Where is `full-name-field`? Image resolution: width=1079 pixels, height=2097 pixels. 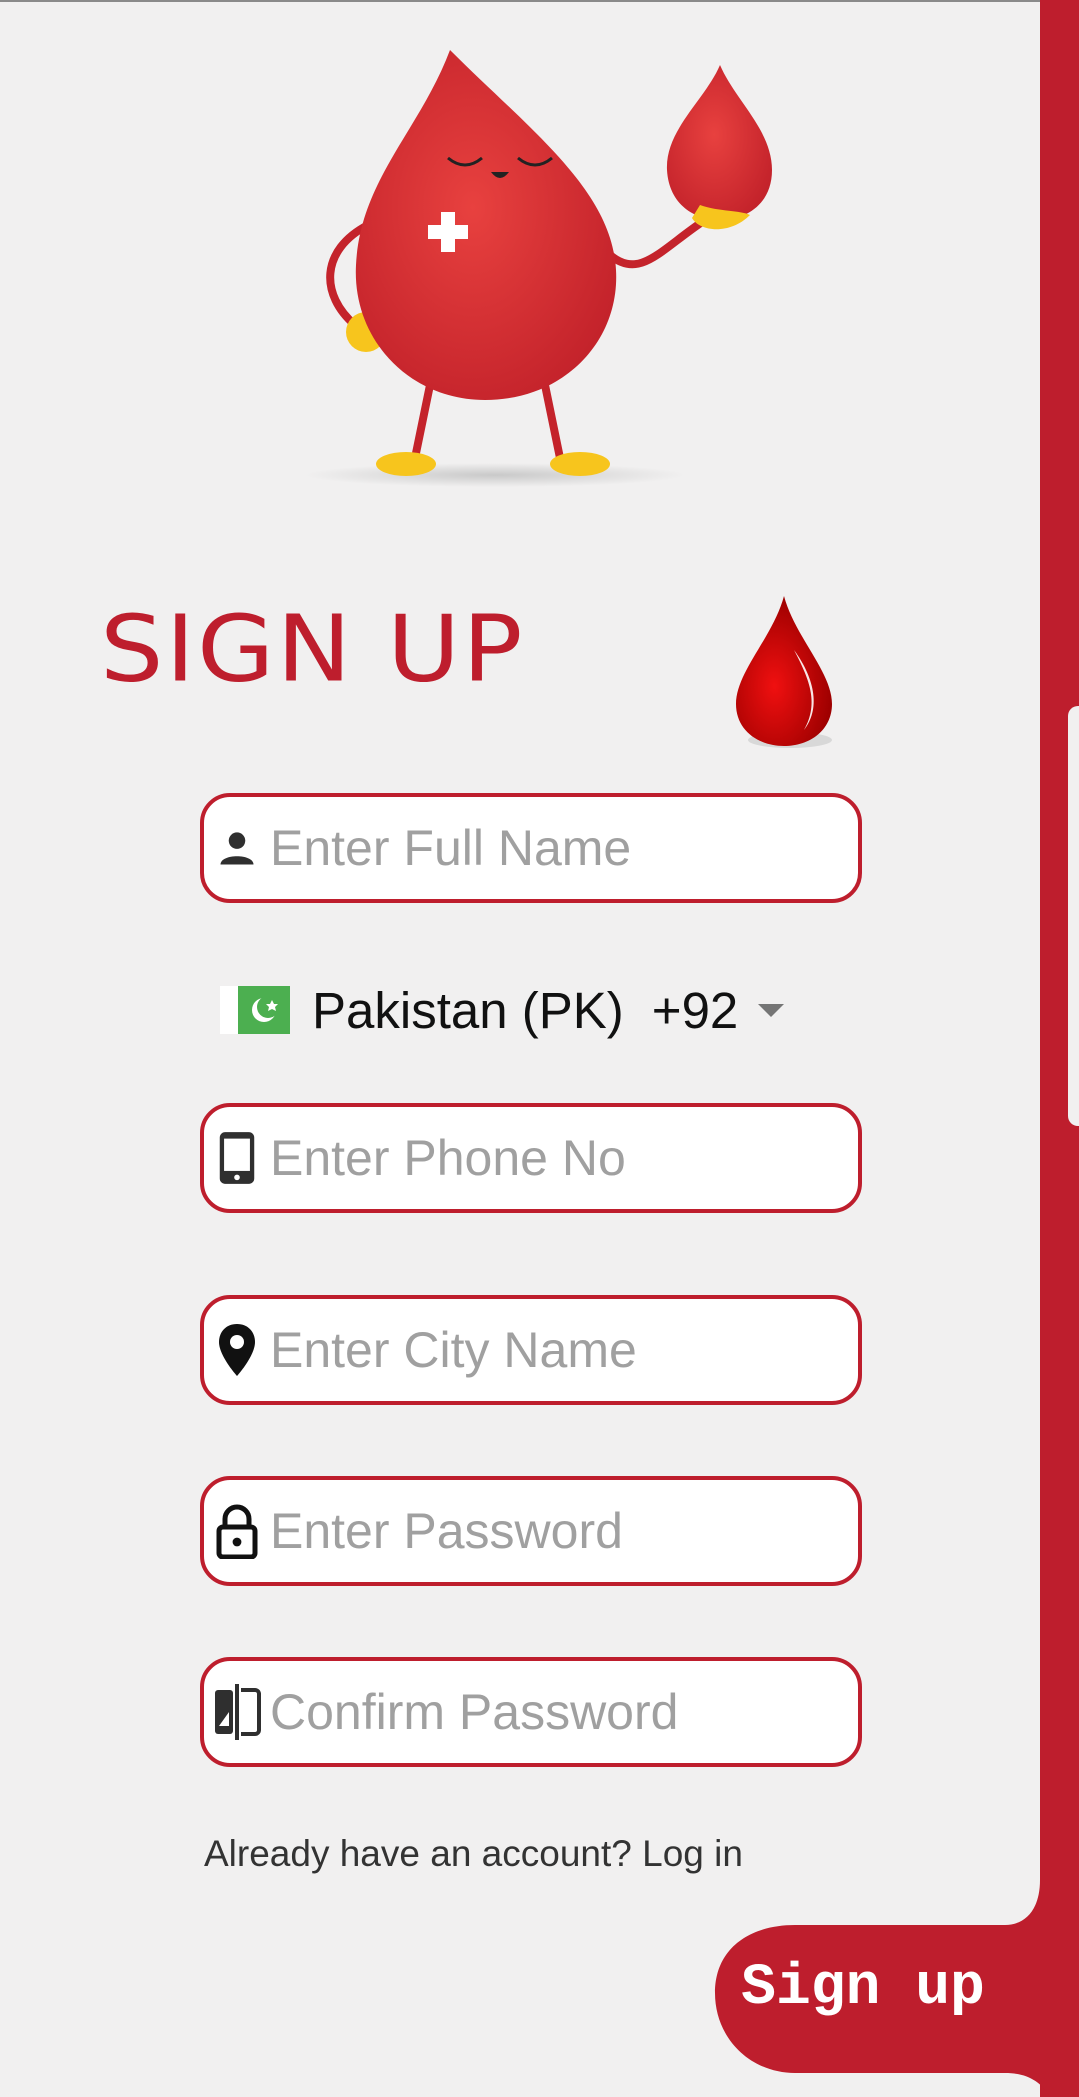
full-name-field is located at coordinates (531, 848).